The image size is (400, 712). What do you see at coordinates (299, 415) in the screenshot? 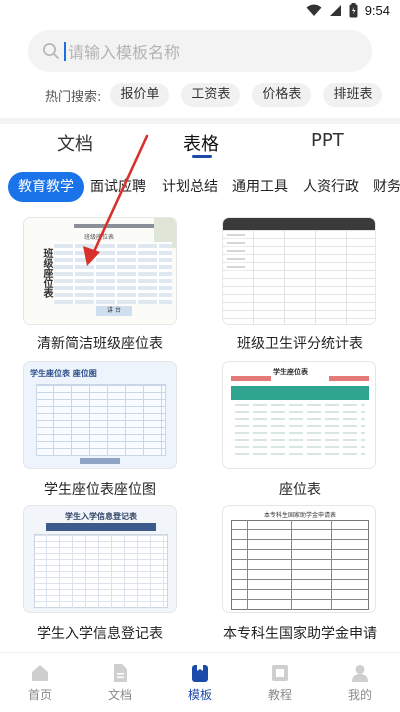
I see `template-thumbnail: 学生座位表` at bounding box center [299, 415].